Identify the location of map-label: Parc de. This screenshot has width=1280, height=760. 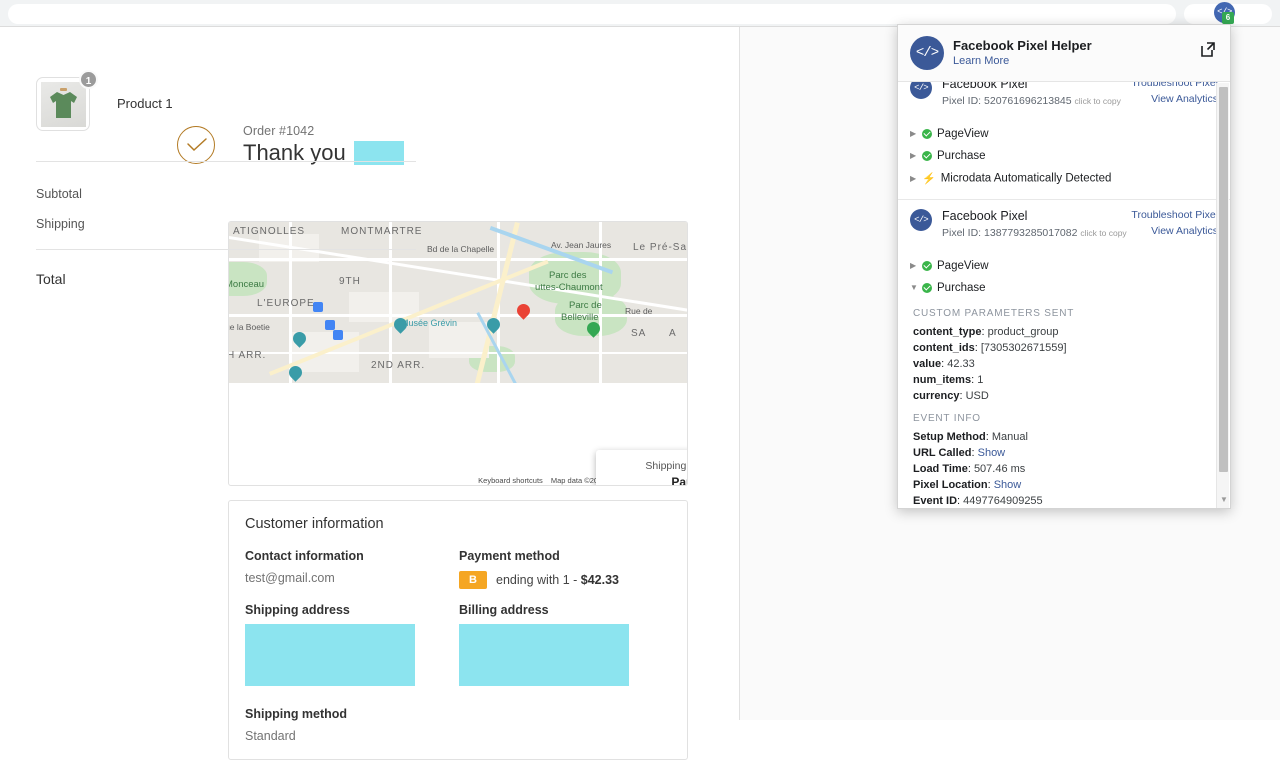
(585, 305).